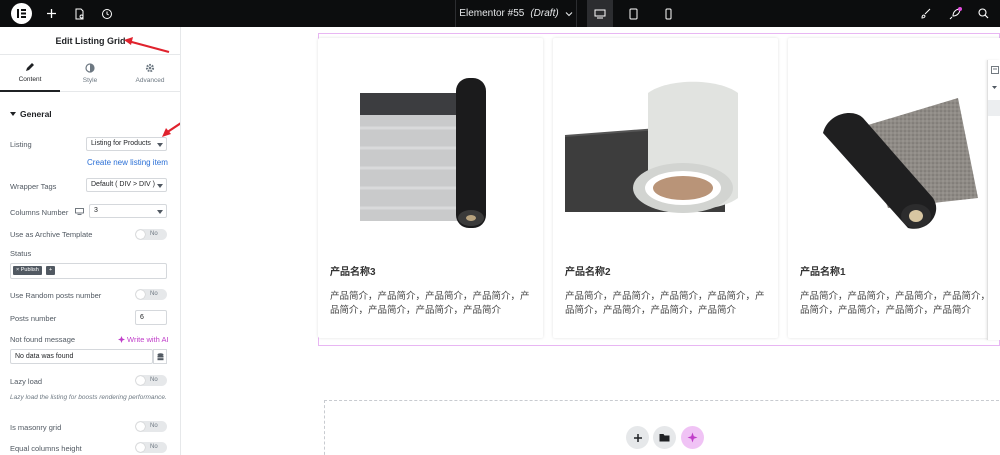  Describe the element at coordinates (148, 339) in the screenshot. I see `write-with-ai-label: Write with AI` at that location.